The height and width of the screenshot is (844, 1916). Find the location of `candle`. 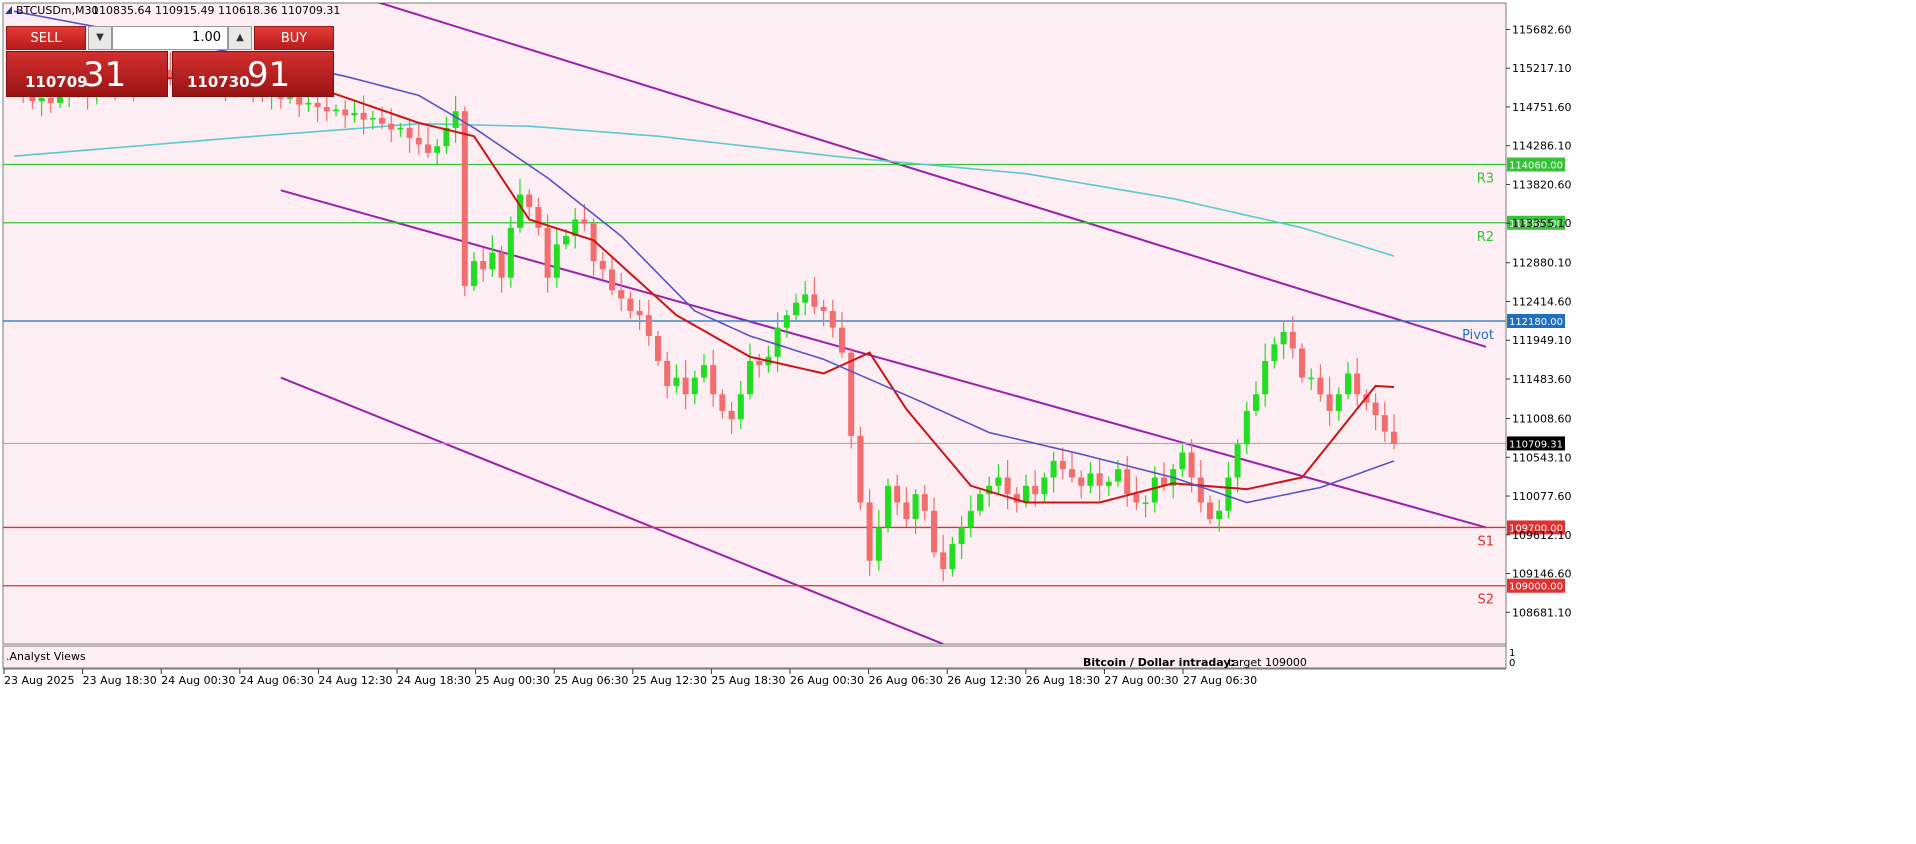

candle is located at coordinates (1302, 363).